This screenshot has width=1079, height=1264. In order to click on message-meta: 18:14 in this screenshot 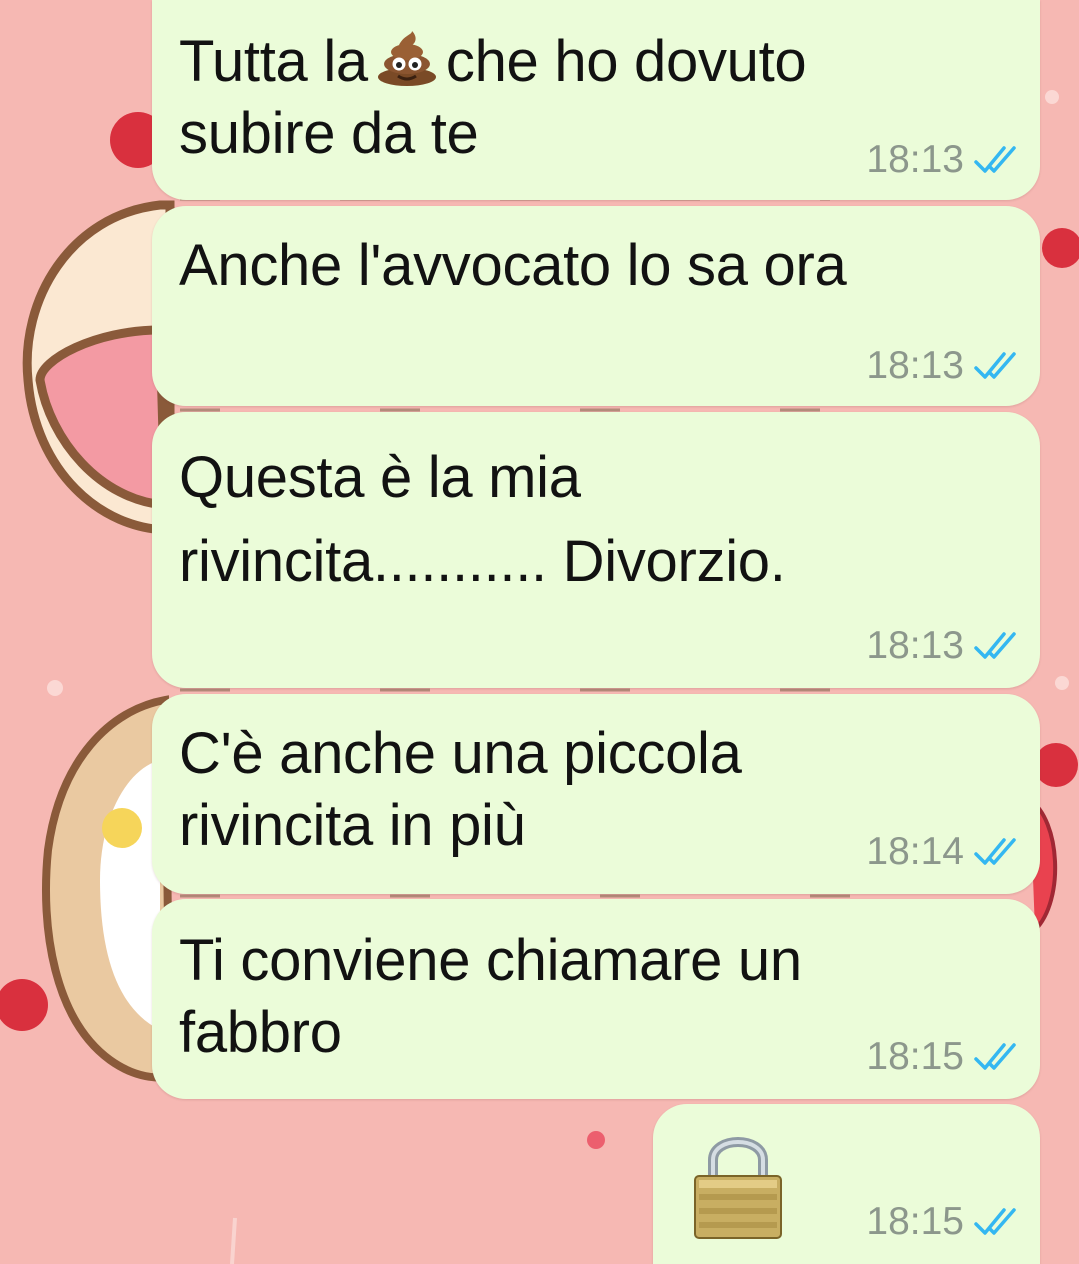, I will do `click(942, 852)`.